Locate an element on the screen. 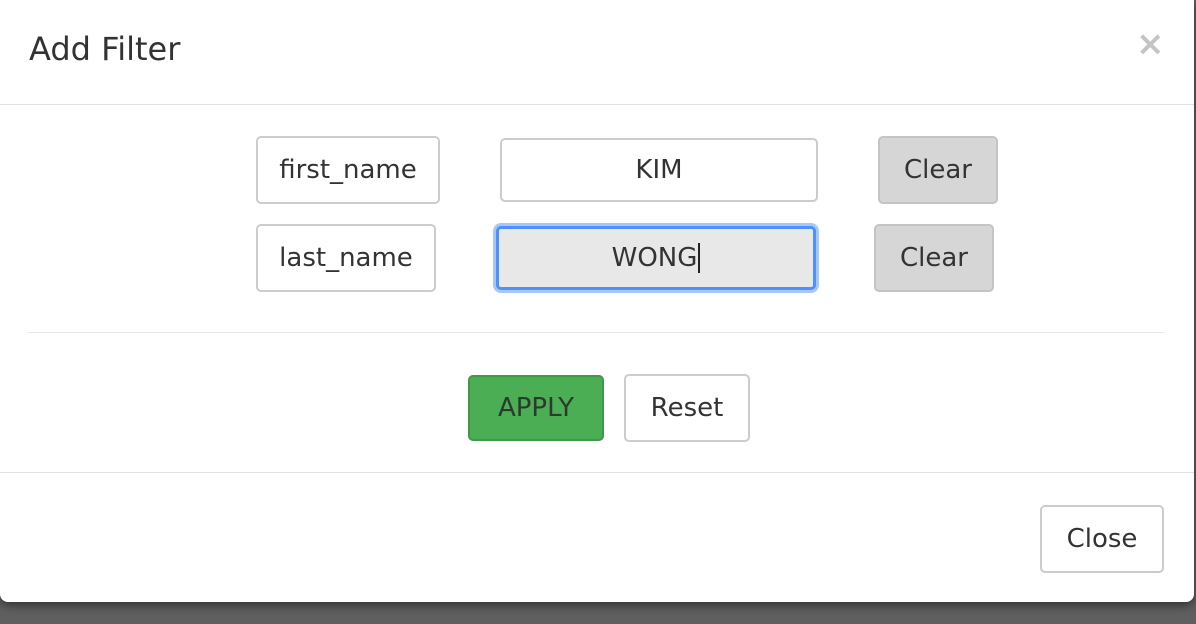  clear-button-last-name: Clear is located at coordinates (934, 258).